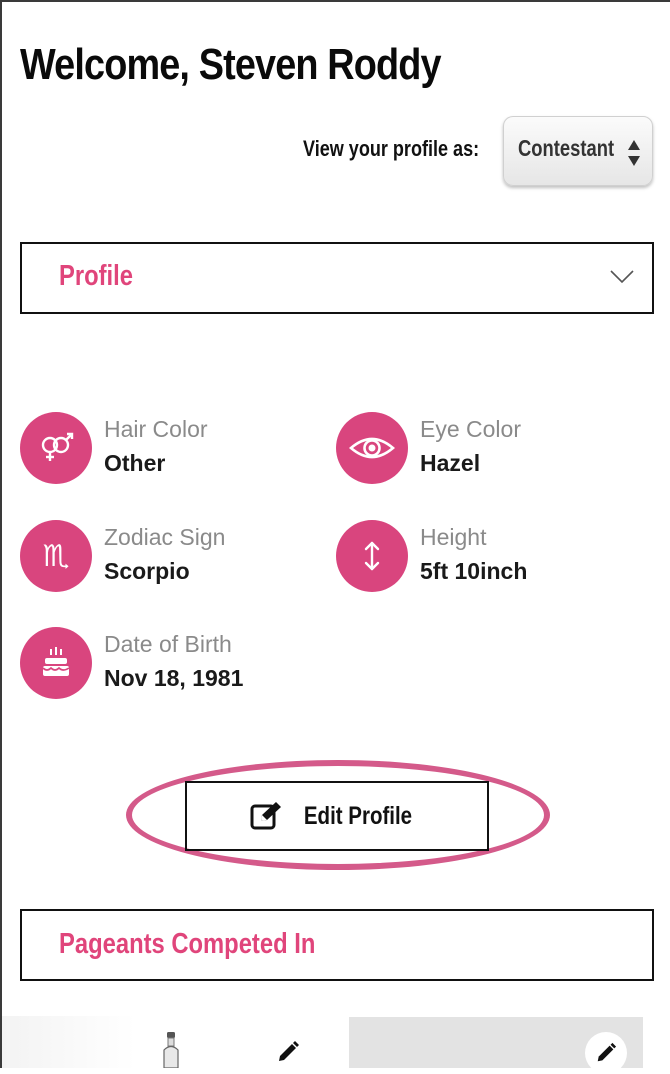  What do you see at coordinates (165, 537) in the screenshot?
I see `attribute-label: Zodiac Sign` at bounding box center [165, 537].